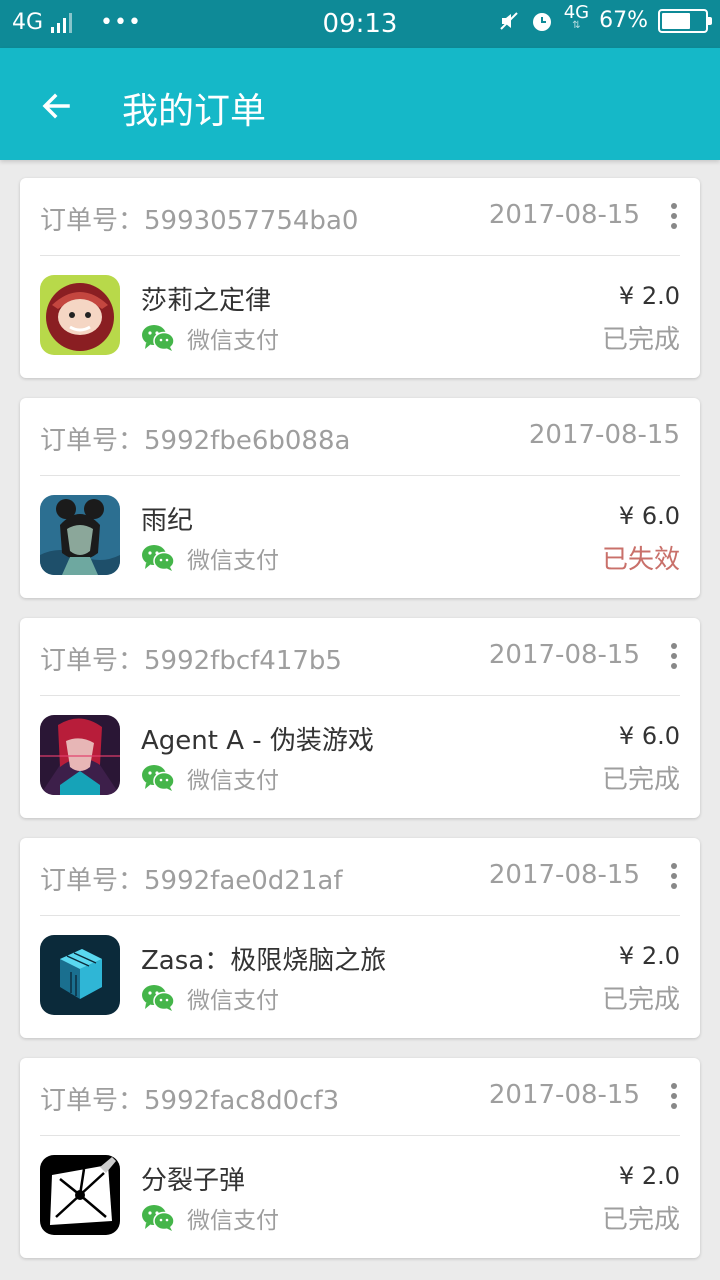  What do you see at coordinates (264, 961) in the screenshot?
I see `app-name: Zasa：极限烧脑之旅` at bounding box center [264, 961].